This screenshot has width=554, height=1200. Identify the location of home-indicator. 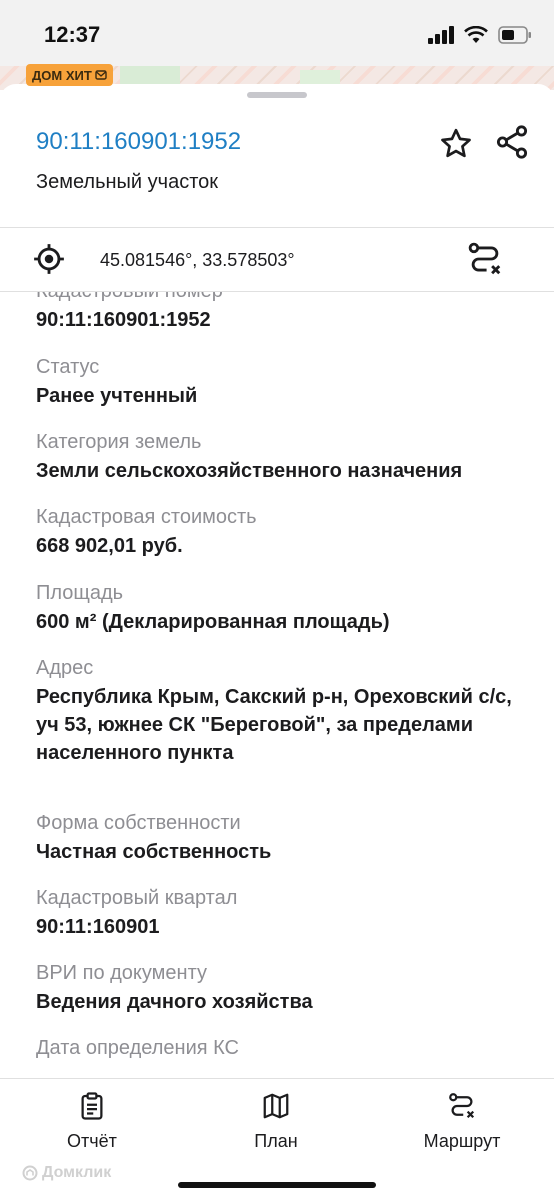
(277, 1185).